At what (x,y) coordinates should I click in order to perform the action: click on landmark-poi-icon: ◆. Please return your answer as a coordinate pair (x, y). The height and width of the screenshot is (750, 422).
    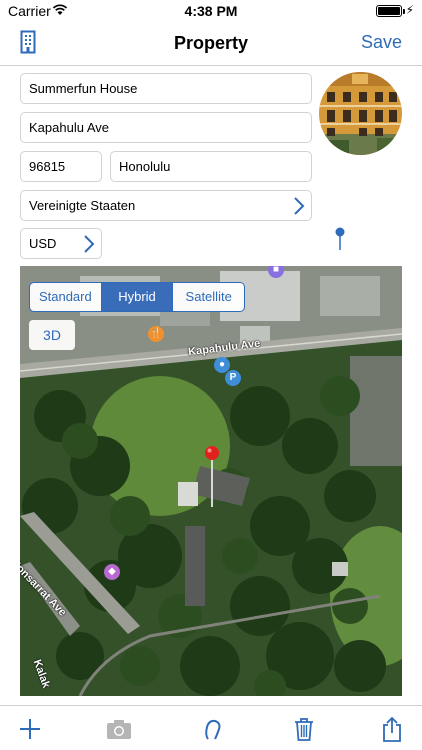
    Looking at the image, I should click on (112, 572).